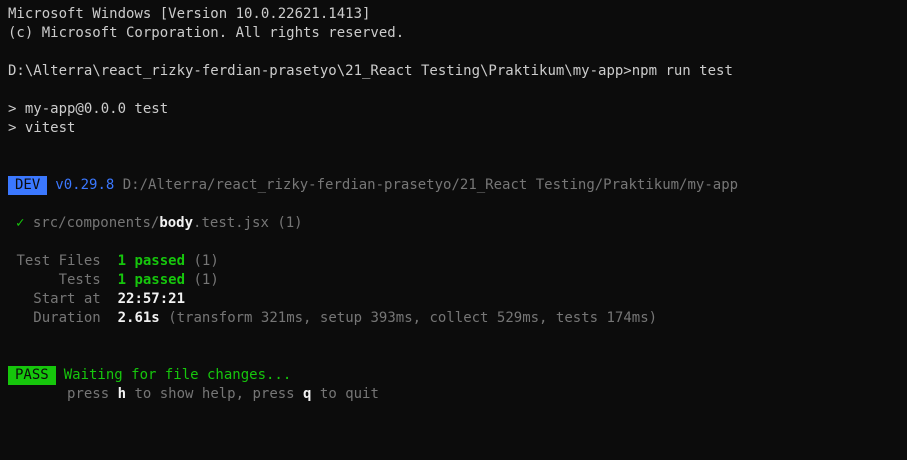  I want to click on test-file-ext: .test.jsx, so click(231, 223).